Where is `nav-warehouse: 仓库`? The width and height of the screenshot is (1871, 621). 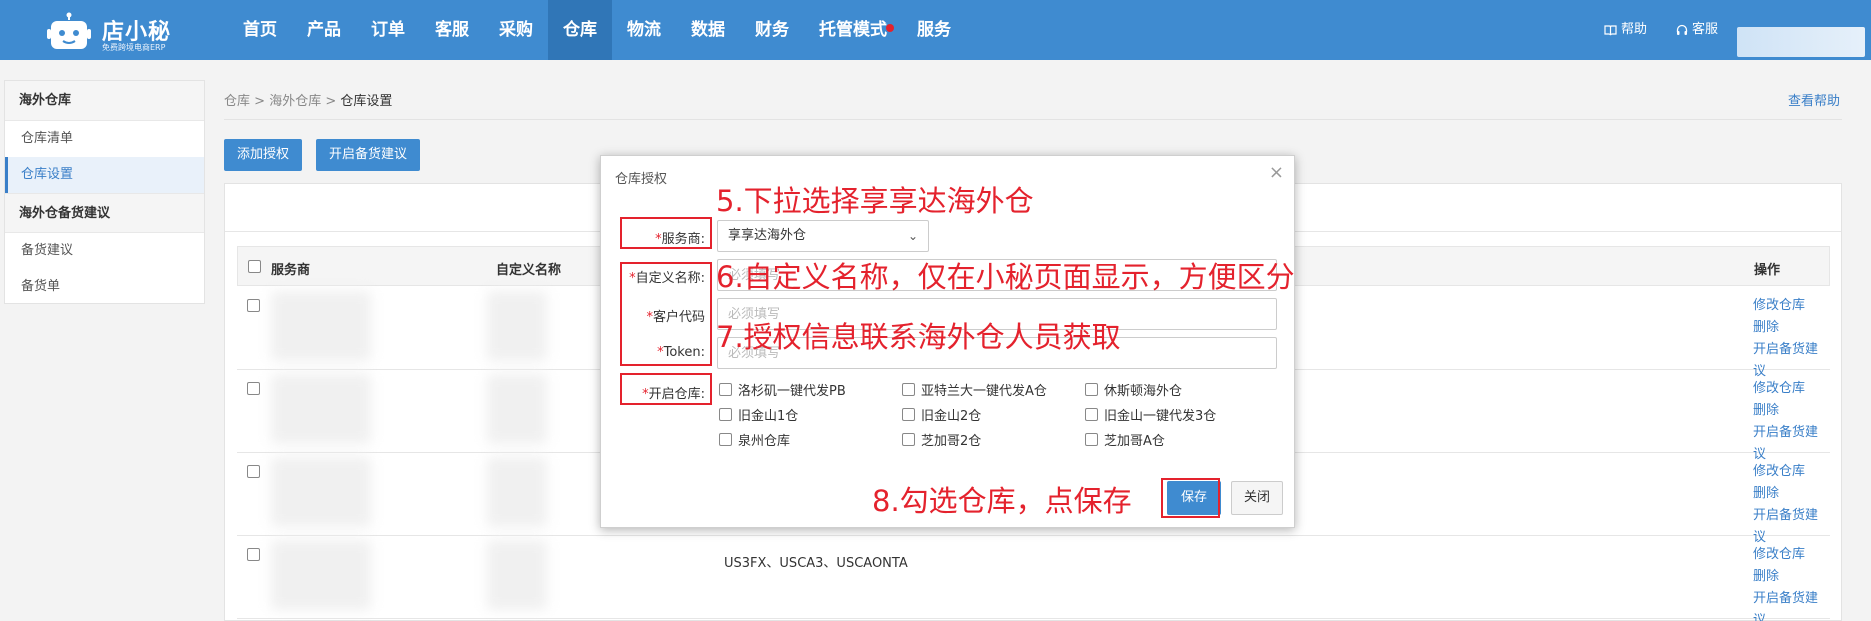 nav-warehouse: 仓库 is located at coordinates (580, 30).